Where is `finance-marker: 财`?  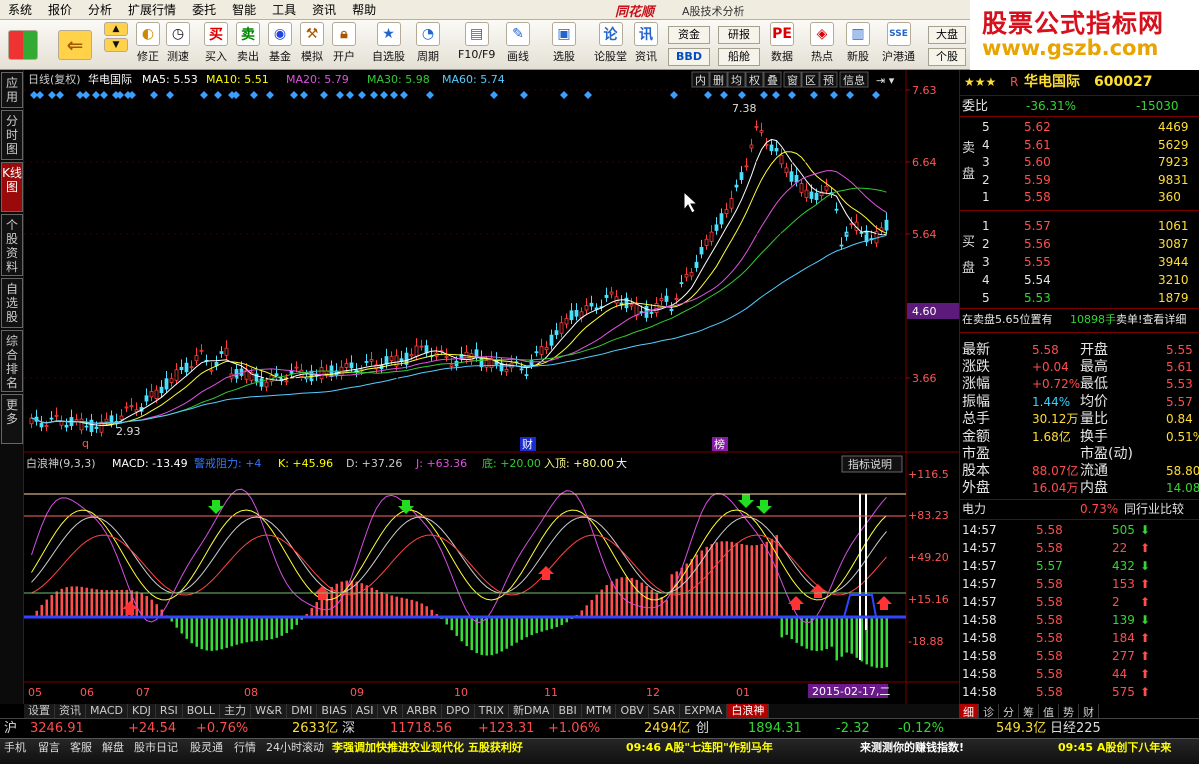
finance-marker: 财 is located at coordinates (527, 444).